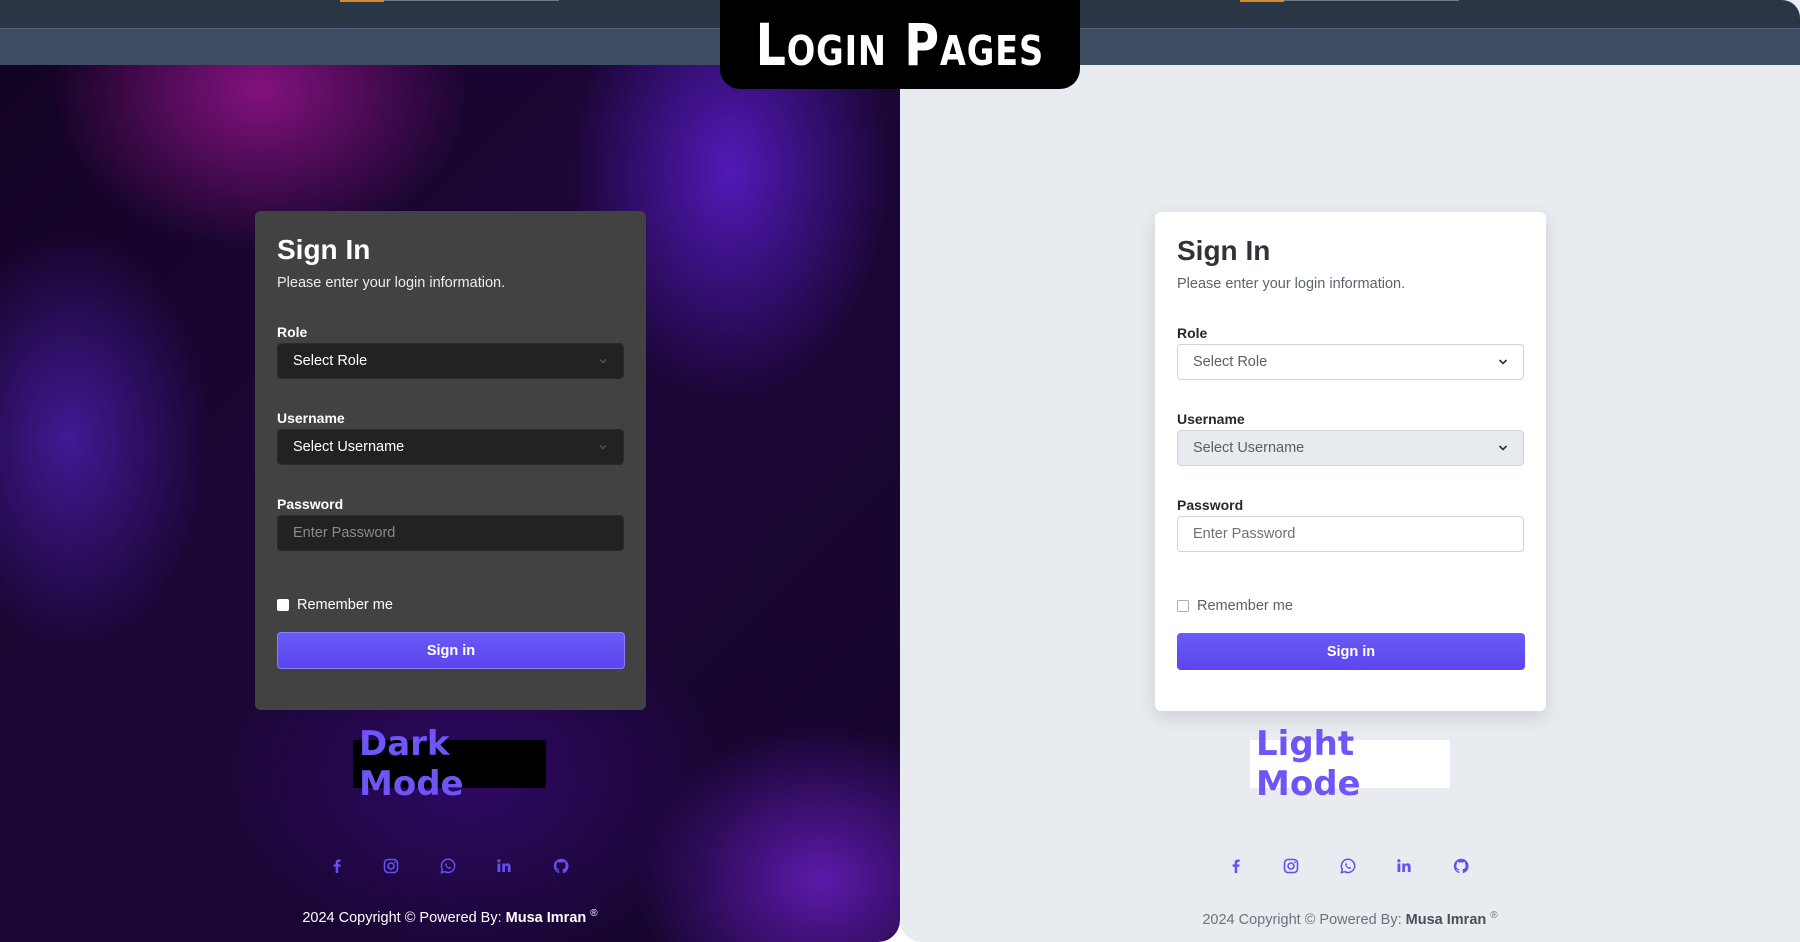  What do you see at coordinates (1350, 764) in the screenshot?
I see `light-mode-label: Light Mode` at bounding box center [1350, 764].